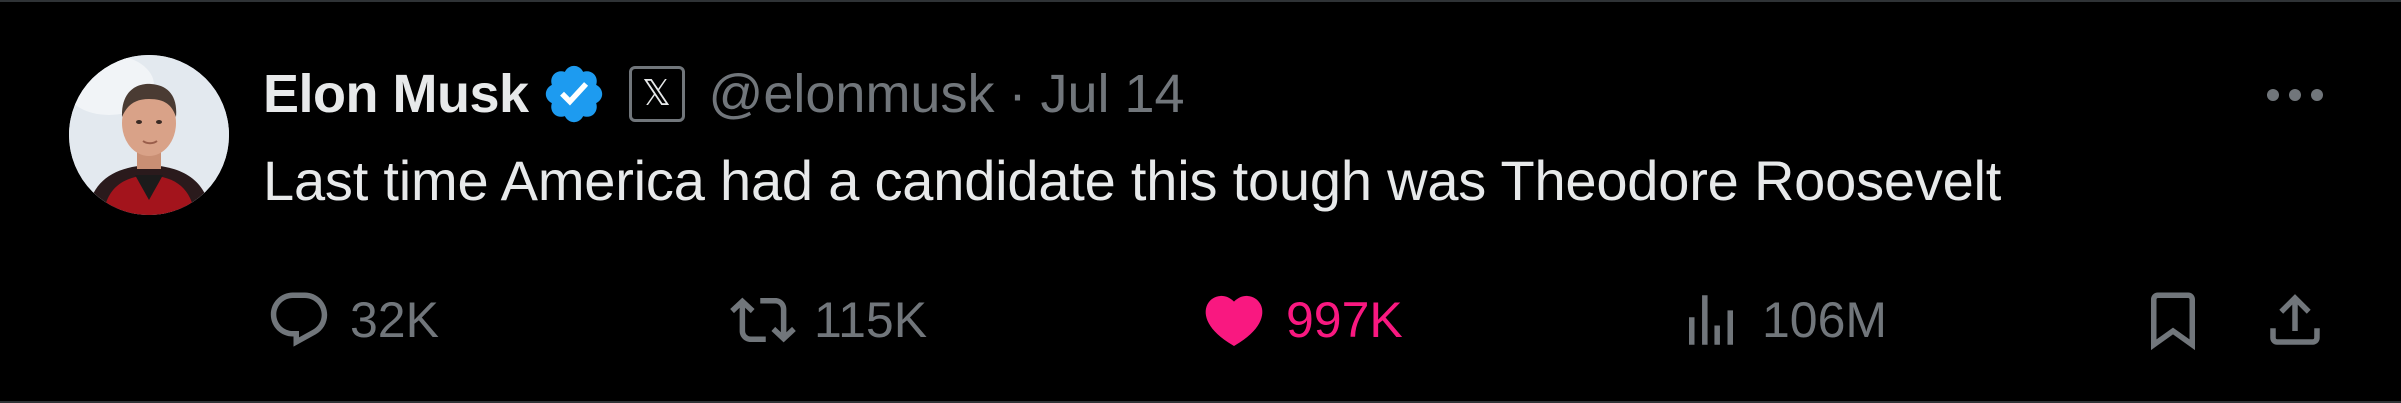 The height and width of the screenshot is (403, 2401). I want to click on views-count: 106M, so click(1825, 320).